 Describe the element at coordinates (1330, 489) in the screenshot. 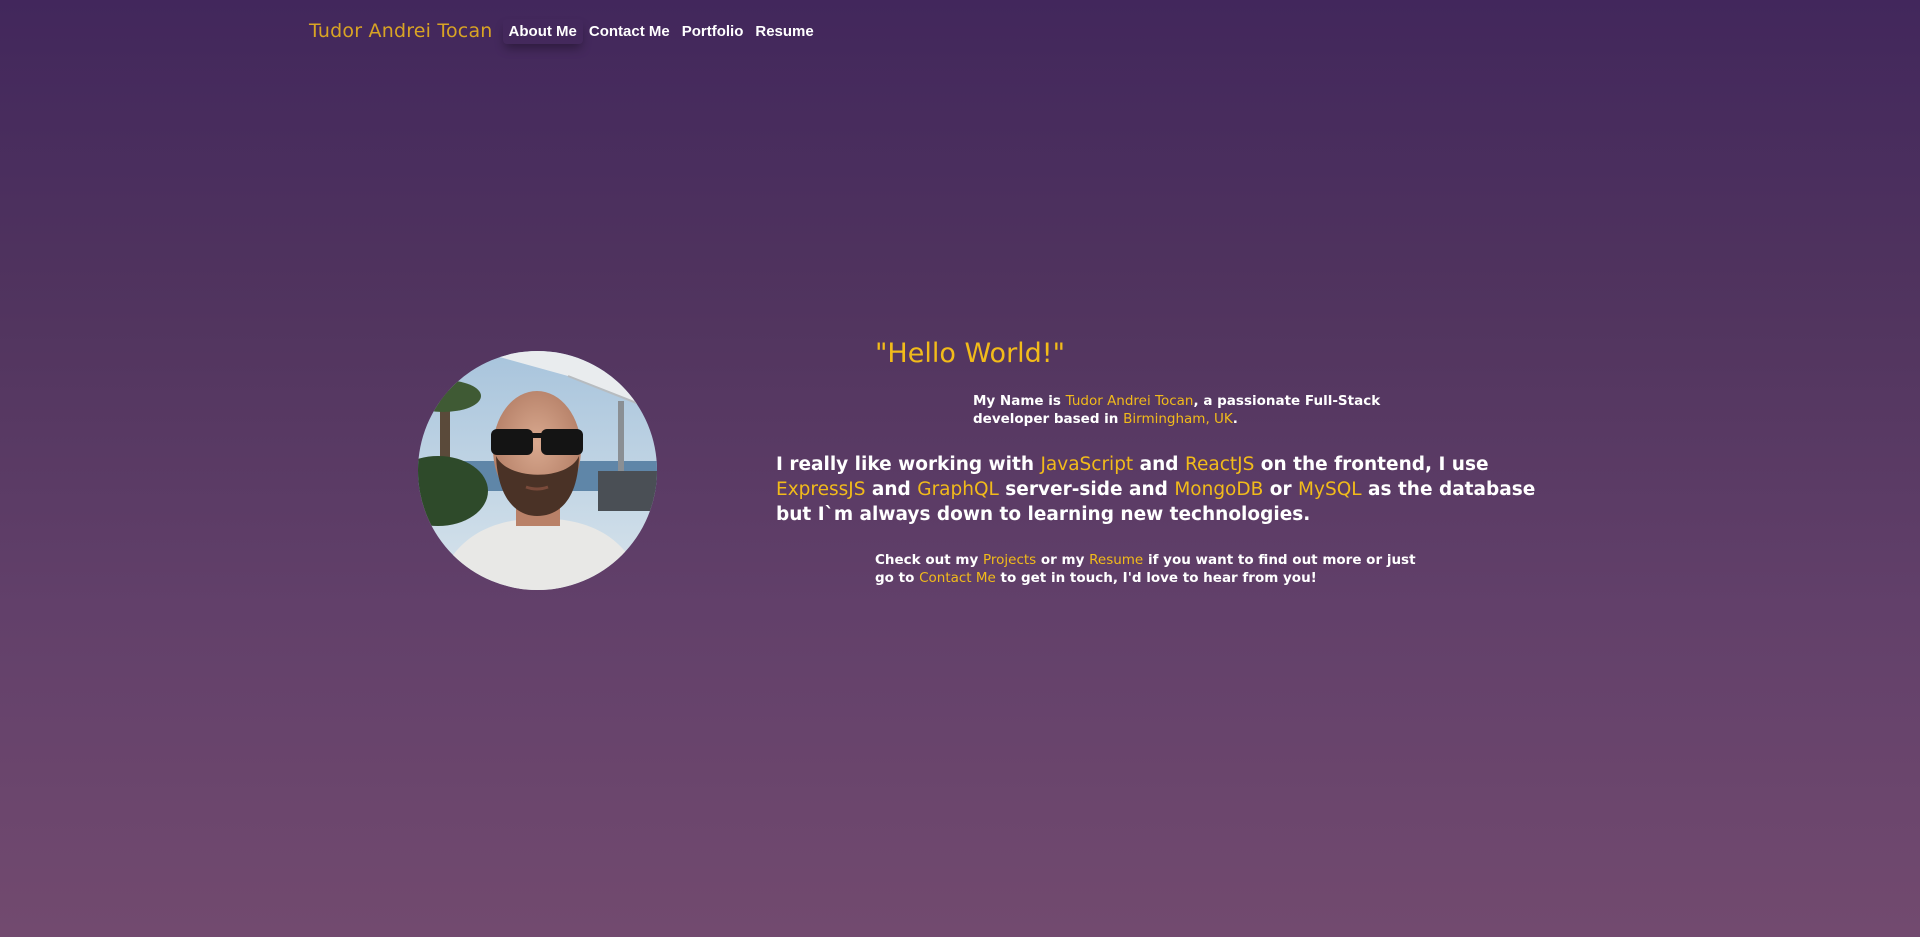

I see `skill-mysql: MySQL` at that location.